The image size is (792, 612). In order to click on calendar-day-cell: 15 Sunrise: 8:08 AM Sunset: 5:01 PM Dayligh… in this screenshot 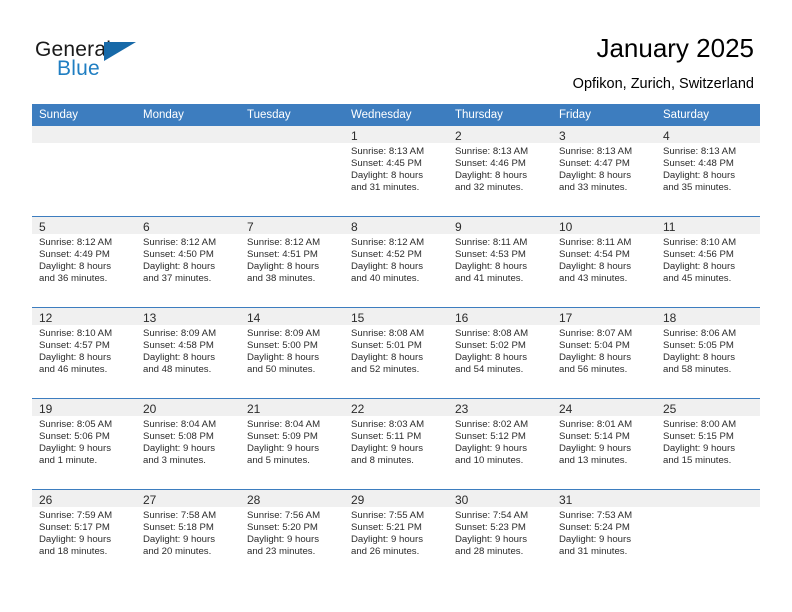, I will do `click(396, 353)`.